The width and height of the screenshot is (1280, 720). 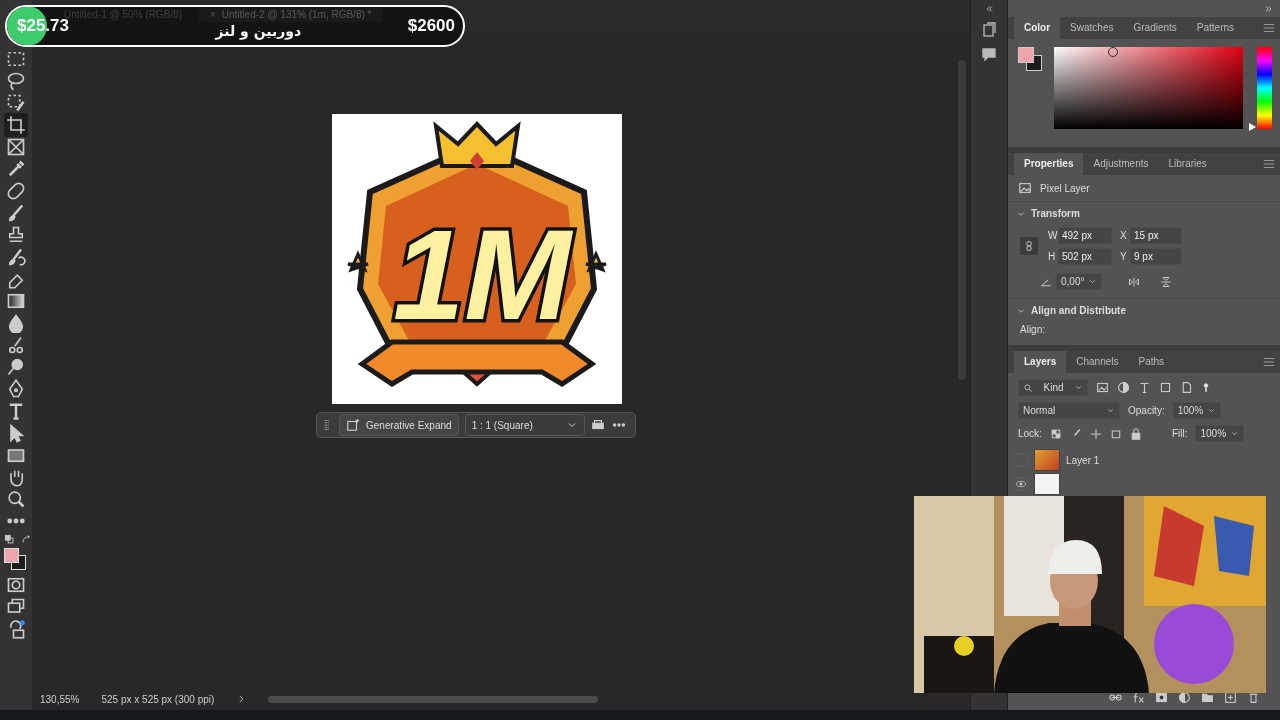 I want to click on effects-icon, so click(x=1138, y=697).